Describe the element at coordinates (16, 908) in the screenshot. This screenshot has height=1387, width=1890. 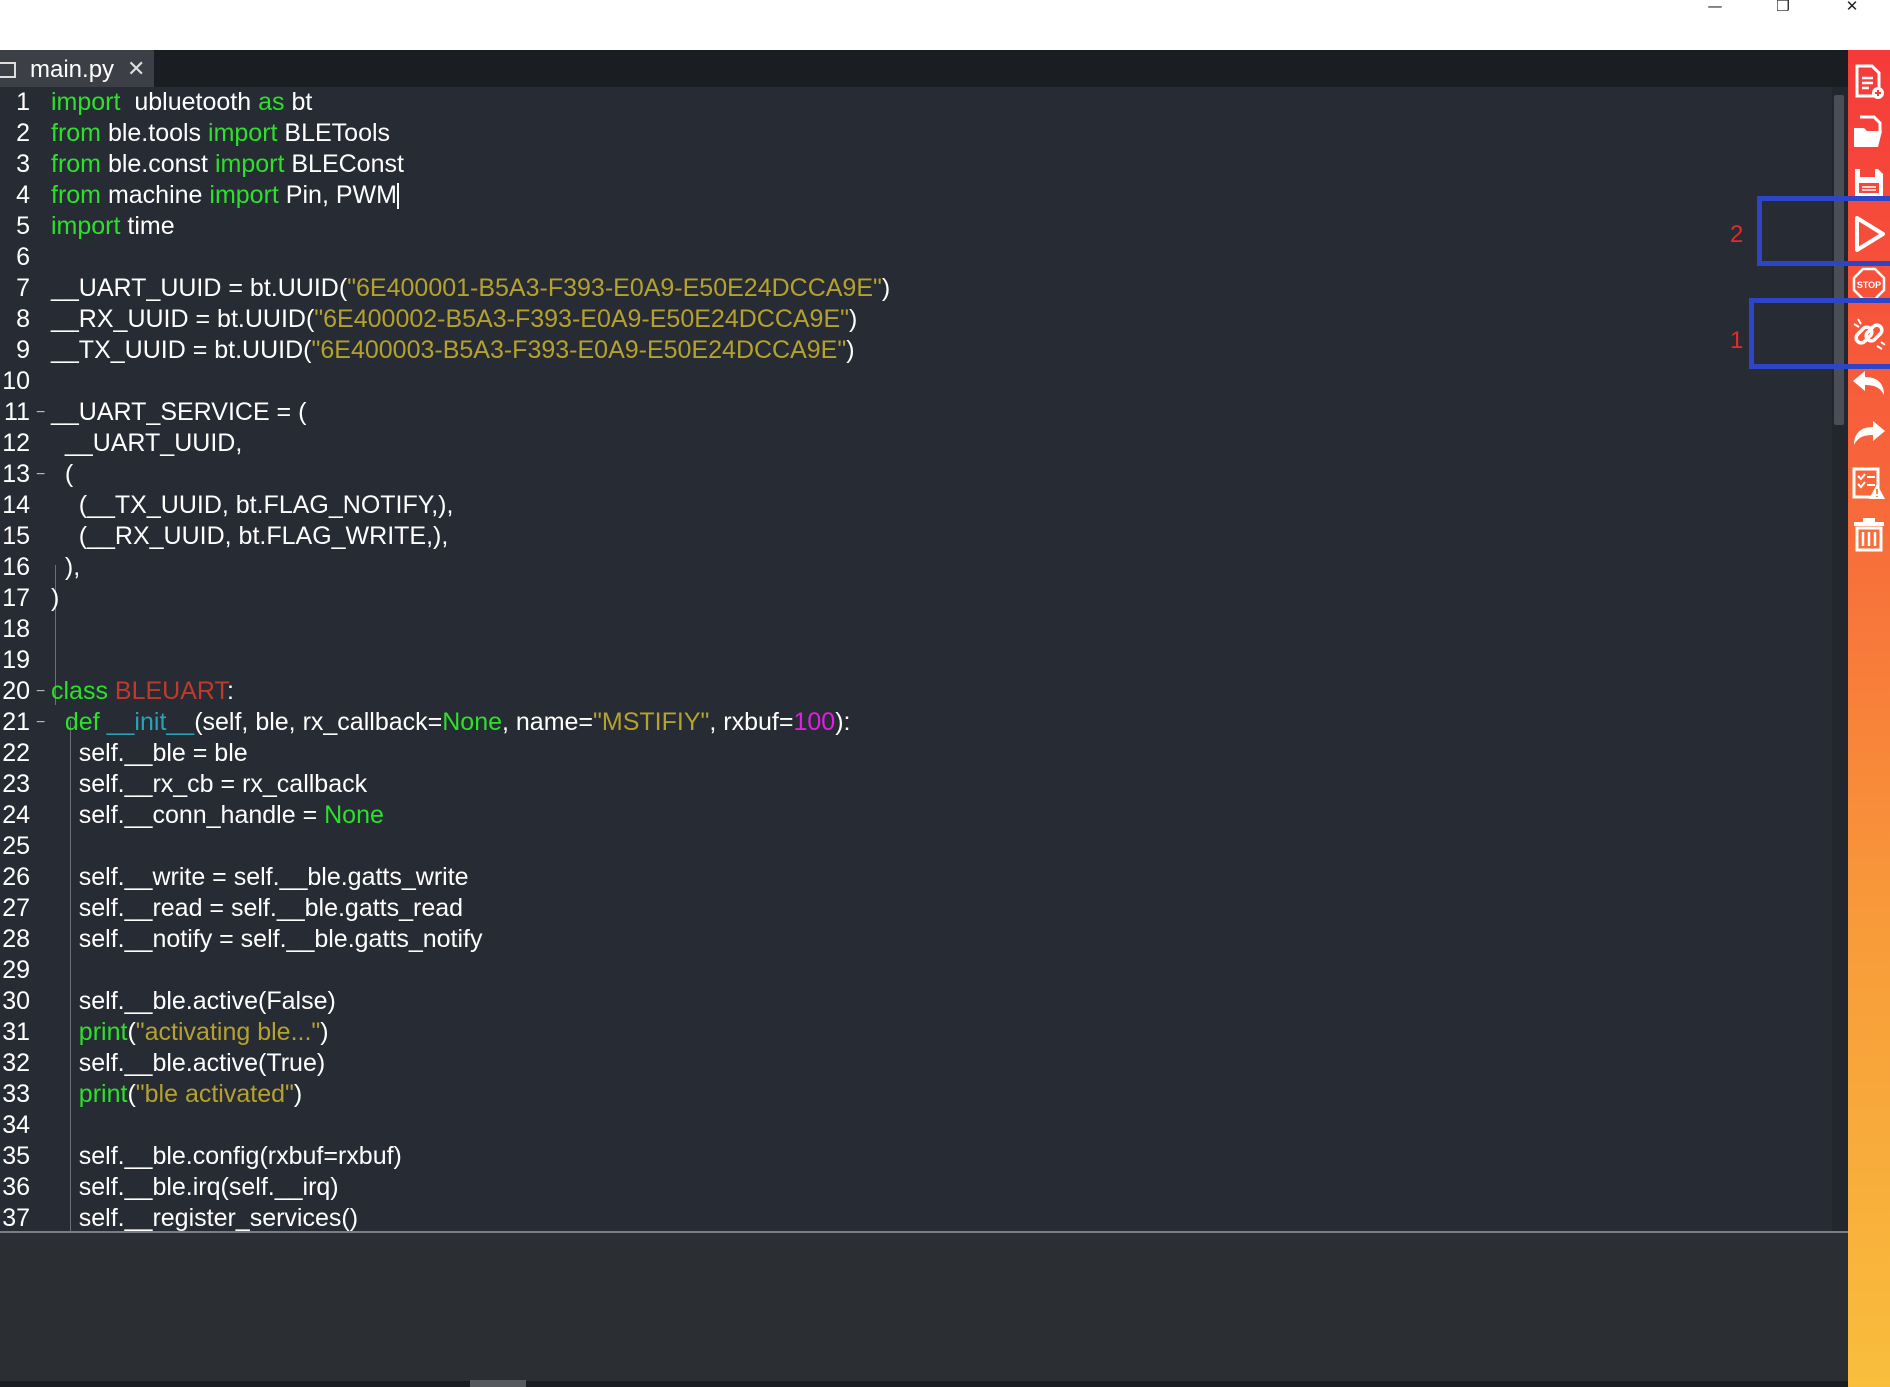
I see `line-number: 27` at that location.